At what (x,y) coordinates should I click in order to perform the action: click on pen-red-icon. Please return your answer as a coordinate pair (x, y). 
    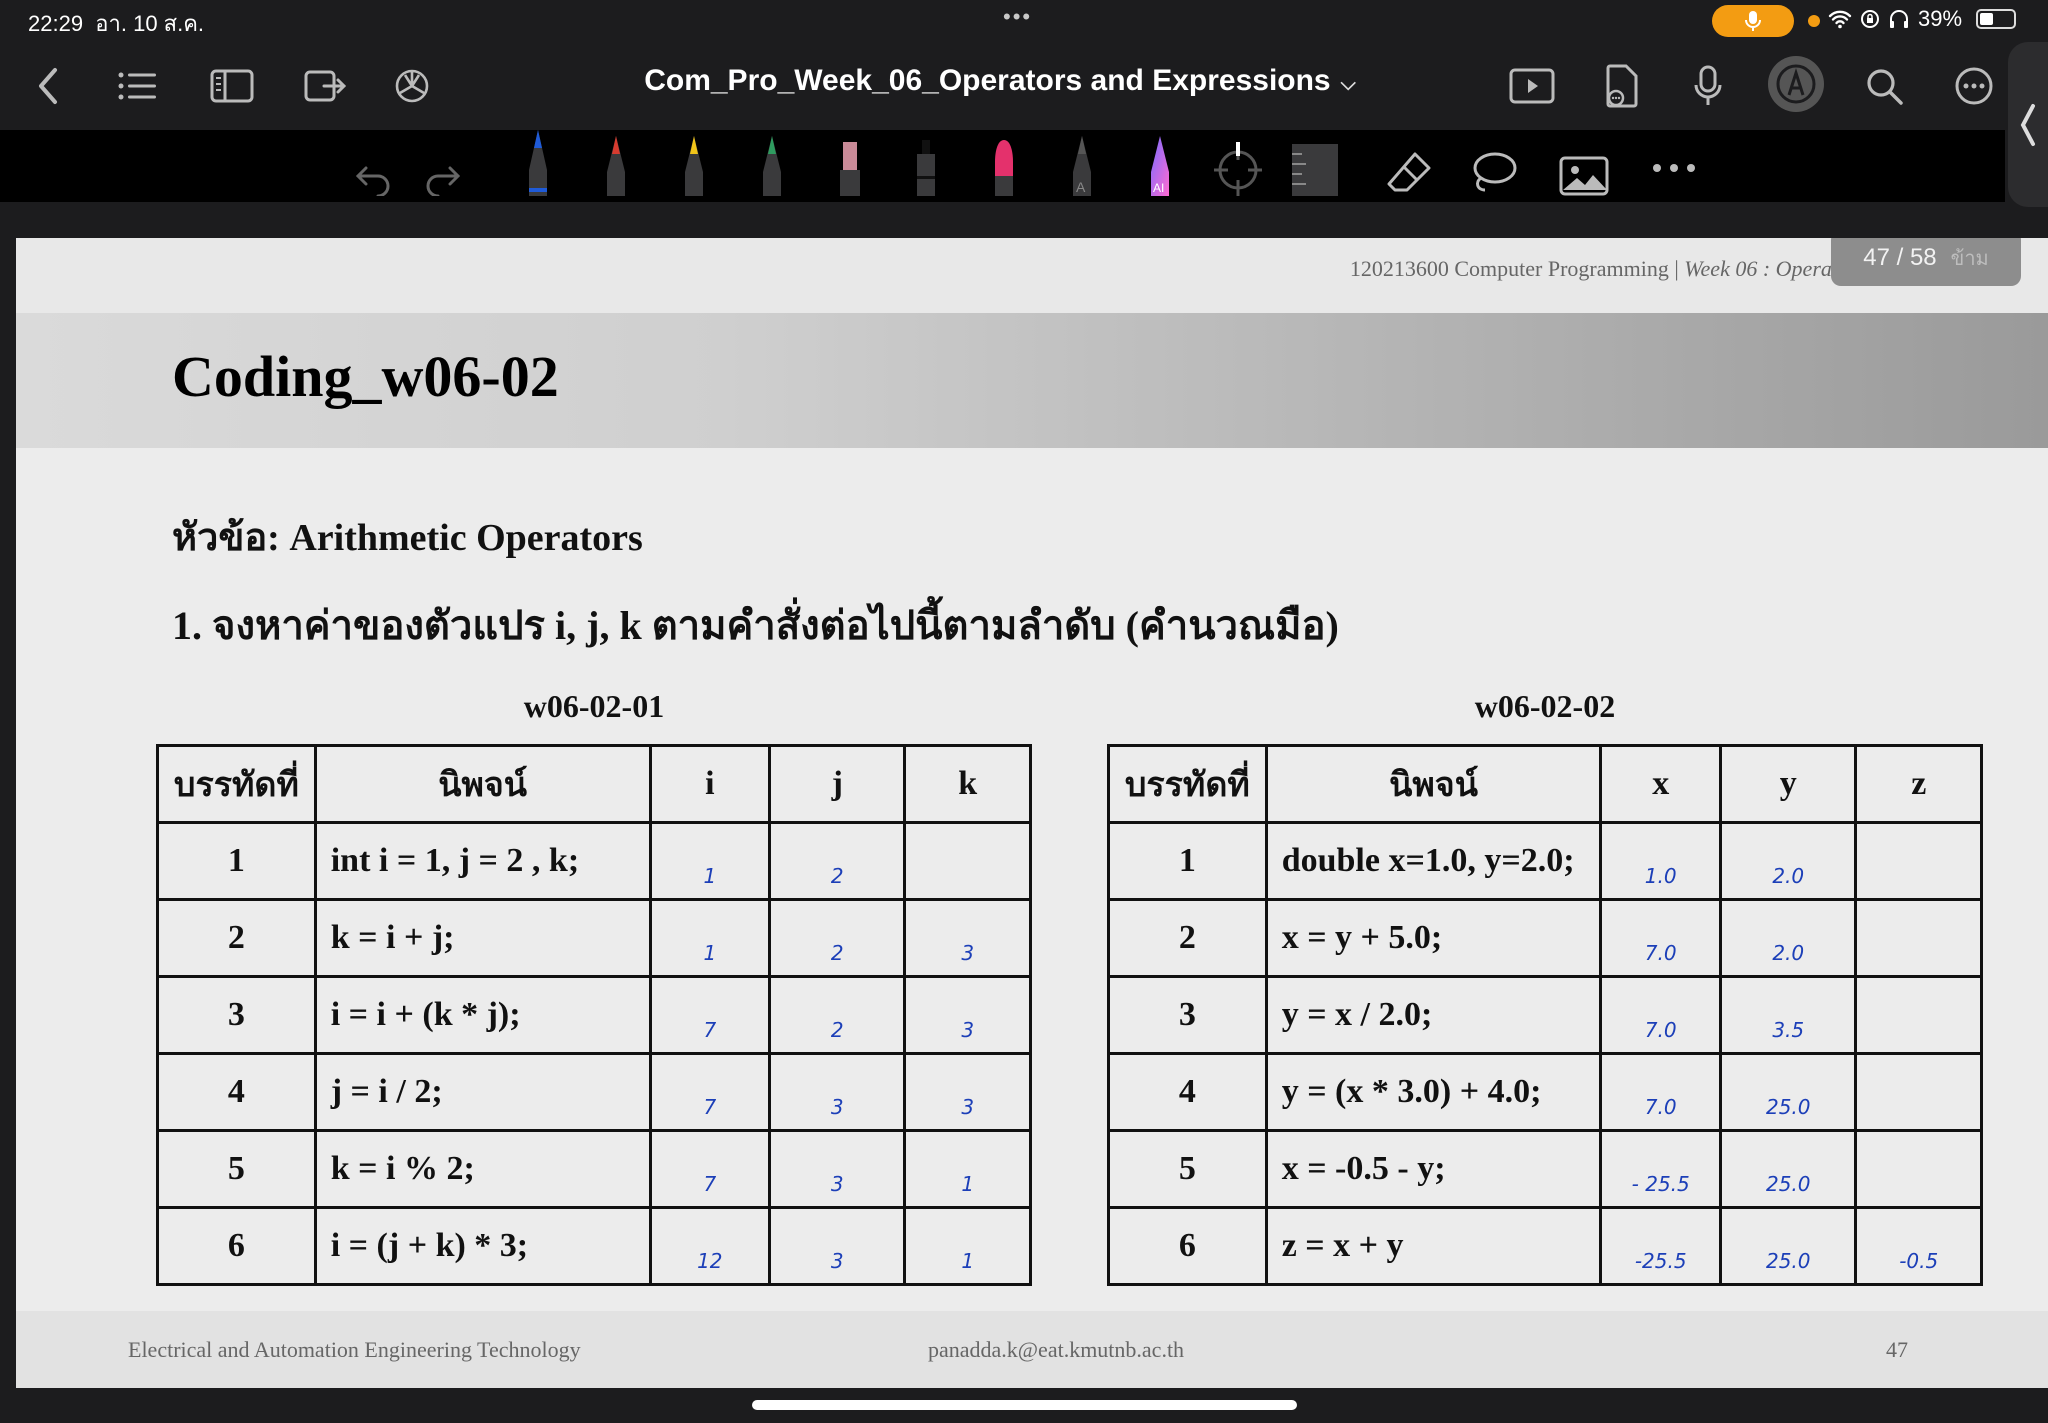
    Looking at the image, I should click on (616, 166).